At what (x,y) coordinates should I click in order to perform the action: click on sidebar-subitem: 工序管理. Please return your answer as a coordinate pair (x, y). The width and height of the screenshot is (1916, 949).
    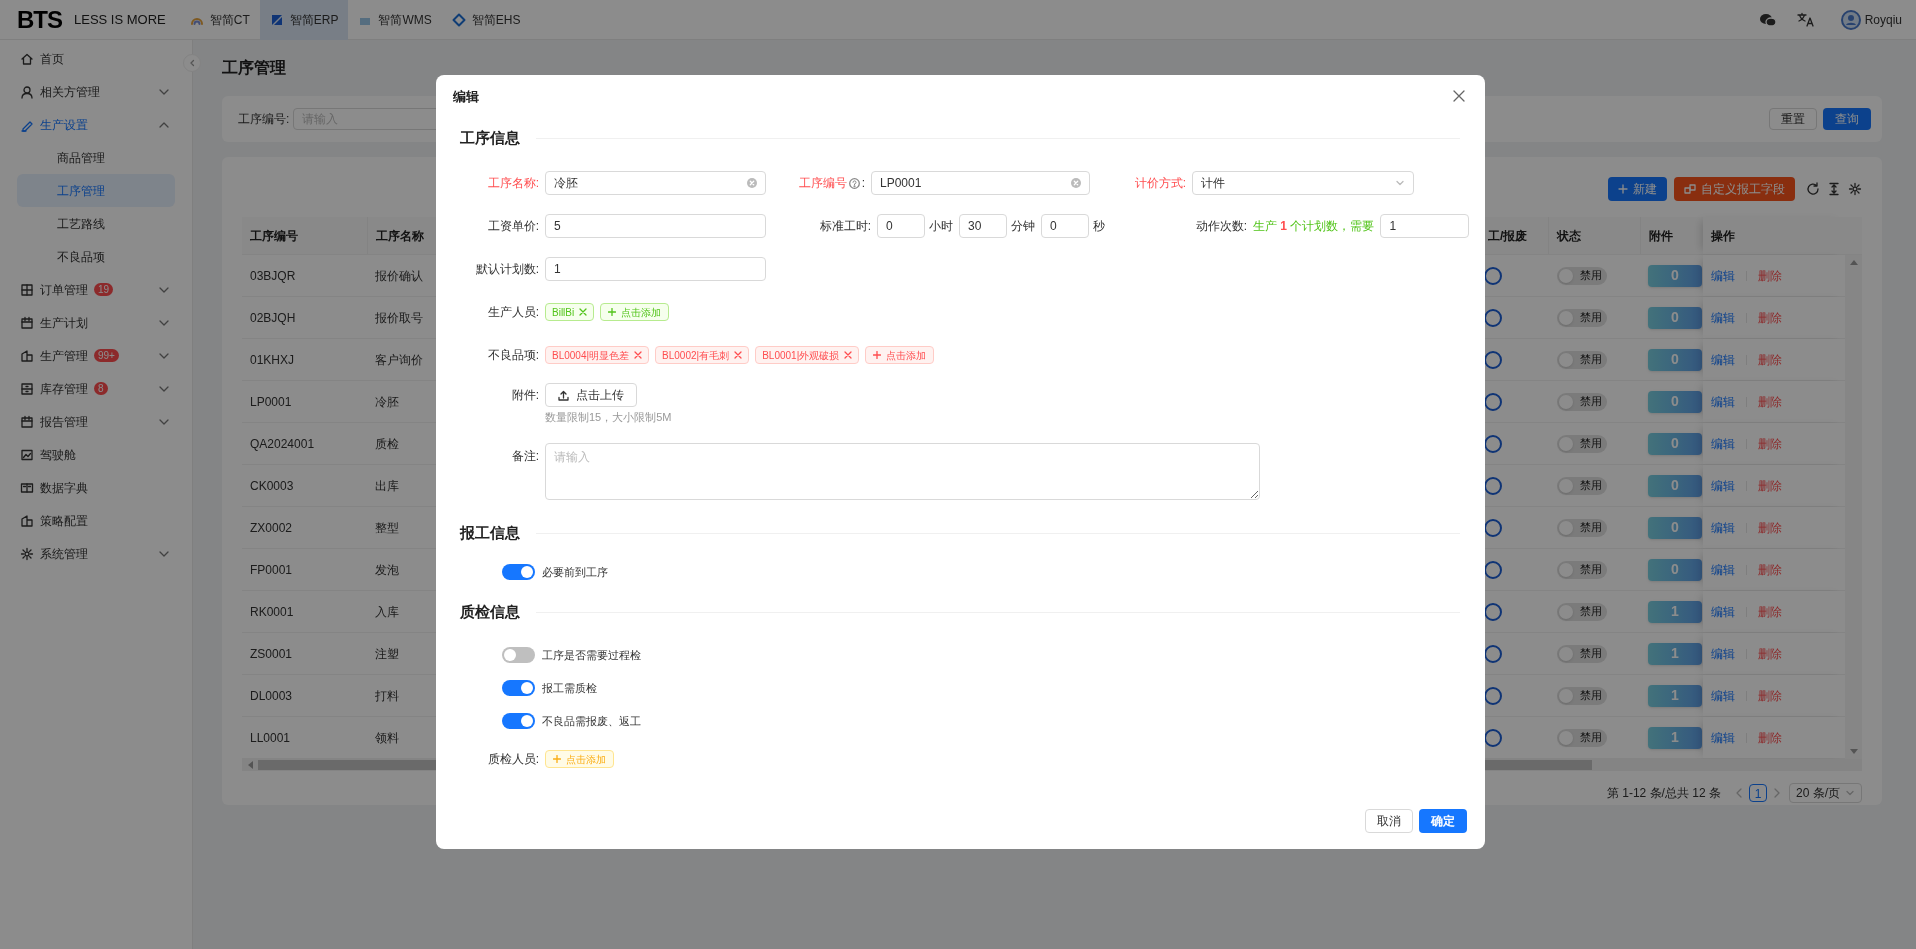
    Looking at the image, I should click on (96, 190).